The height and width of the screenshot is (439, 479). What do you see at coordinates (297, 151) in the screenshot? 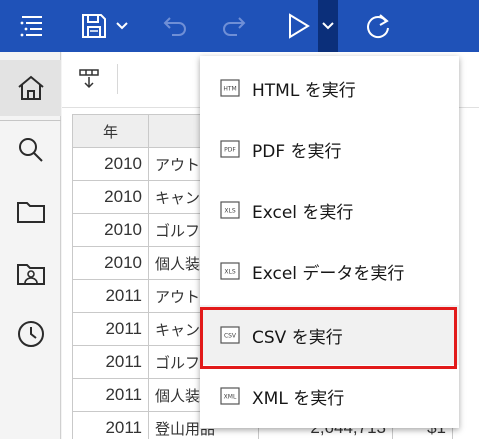
I see `menu-item-label: PDF を実行` at bounding box center [297, 151].